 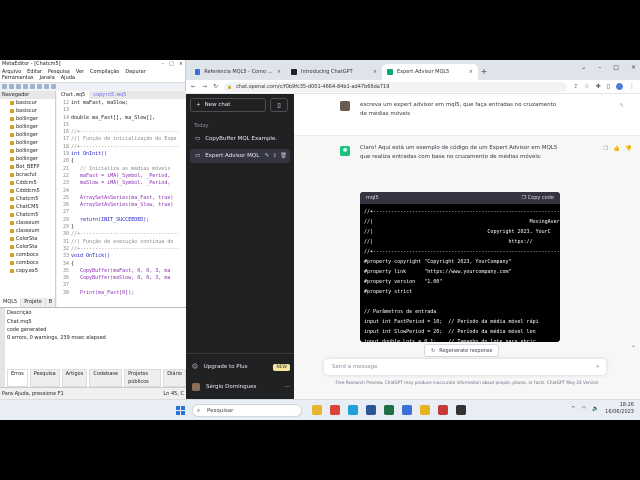 What do you see at coordinates (215, 86) in the screenshot?
I see `reload-icon: ↻` at bounding box center [215, 86].